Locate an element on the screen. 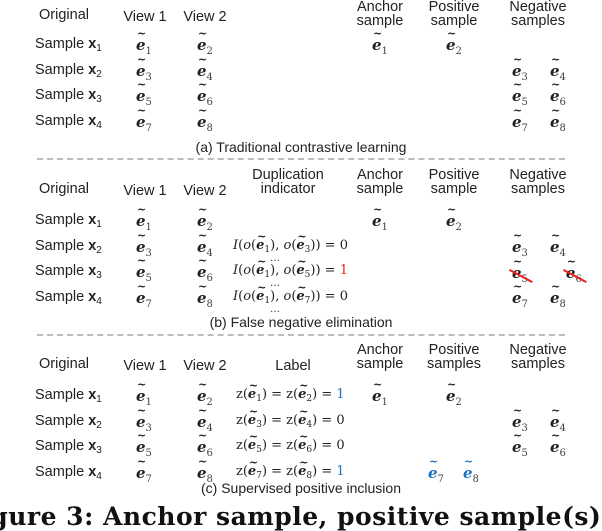 The width and height of the screenshot is (602, 531). view1-embedding: e ~7 is located at coordinates (144, 295).